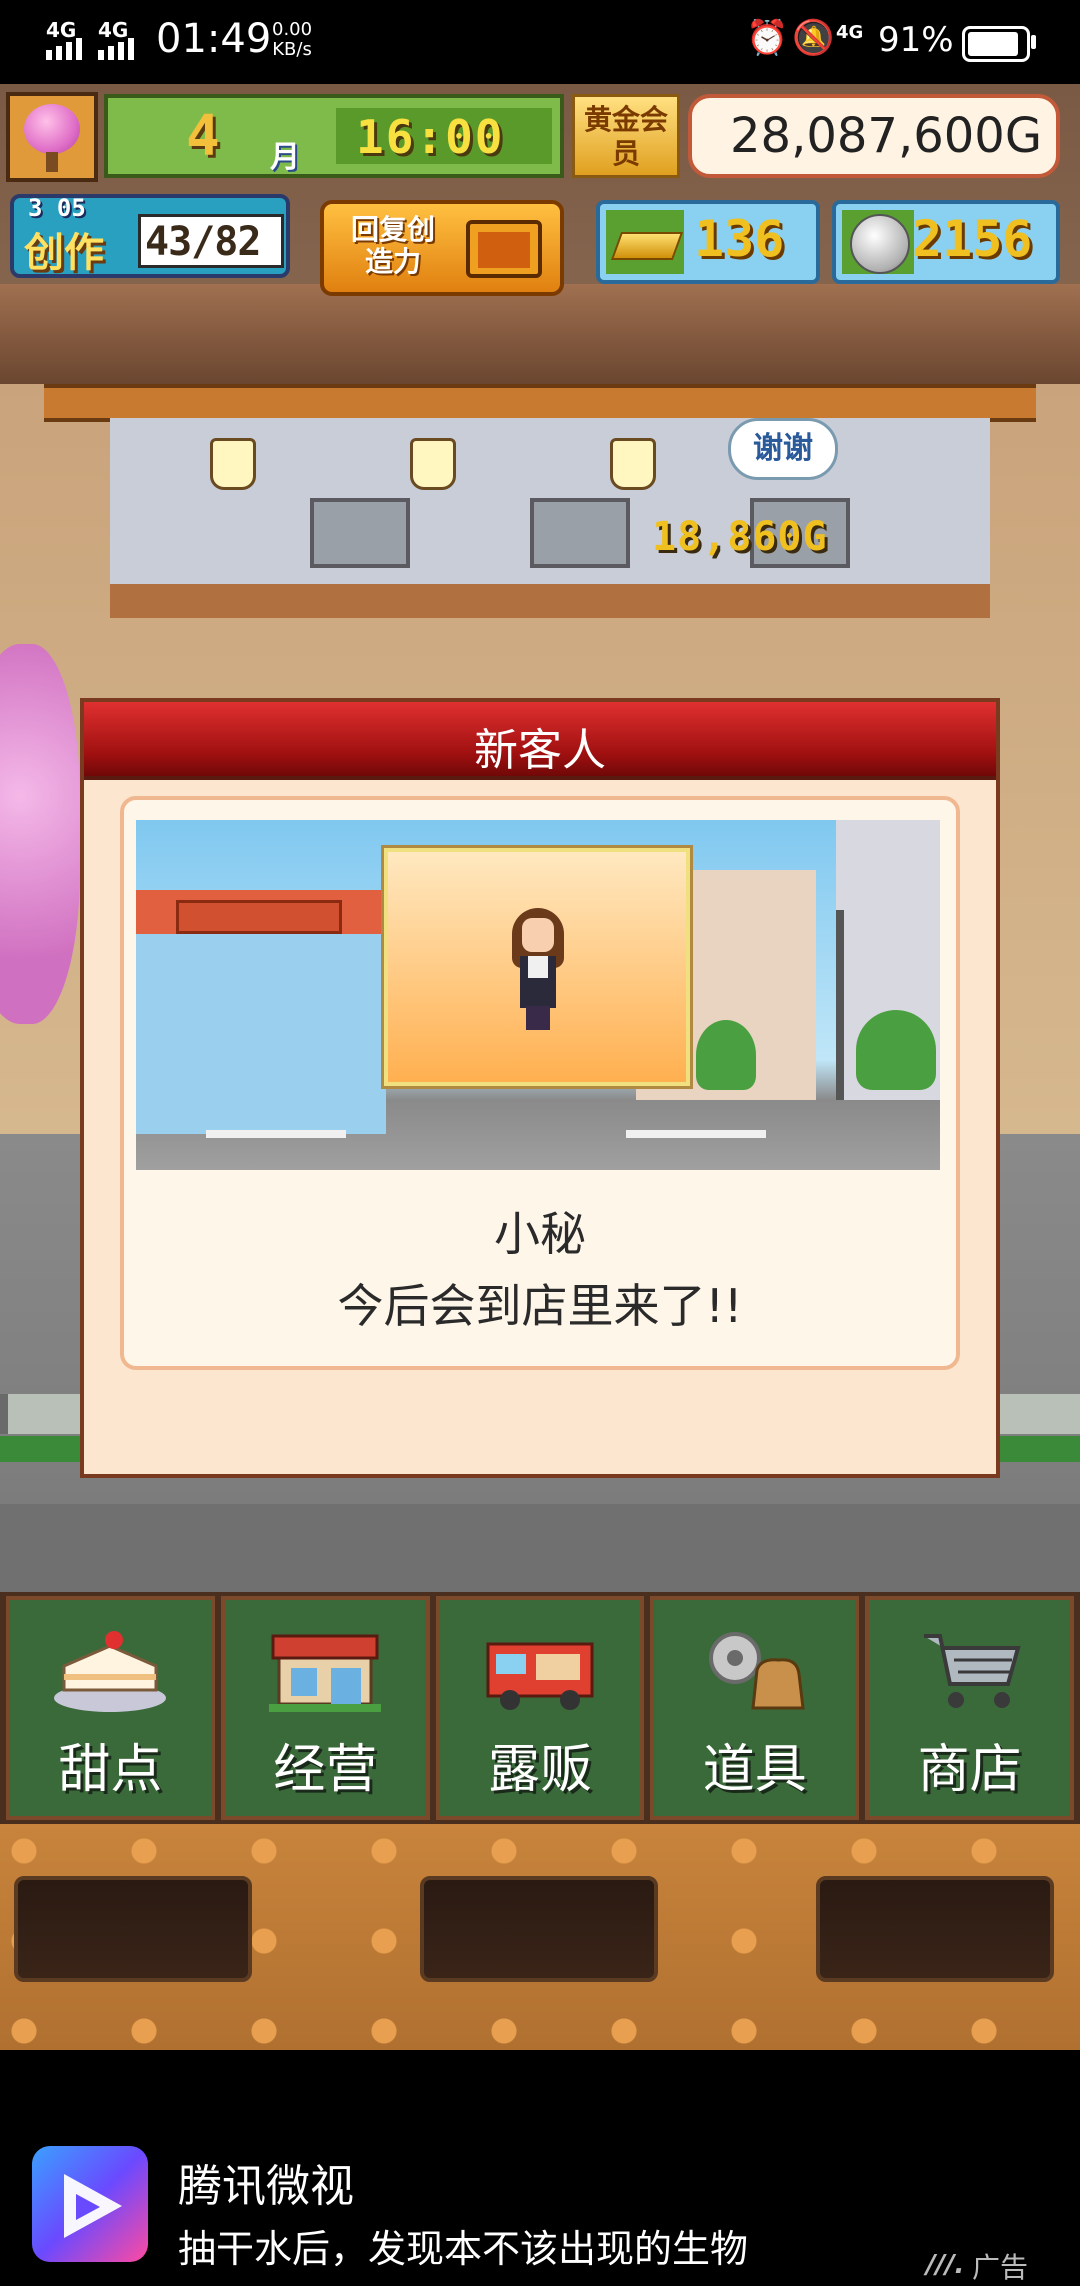 This screenshot has height=2286, width=1080. What do you see at coordinates (110, 1671) in the screenshot?
I see `cake-icon` at bounding box center [110, 1671].